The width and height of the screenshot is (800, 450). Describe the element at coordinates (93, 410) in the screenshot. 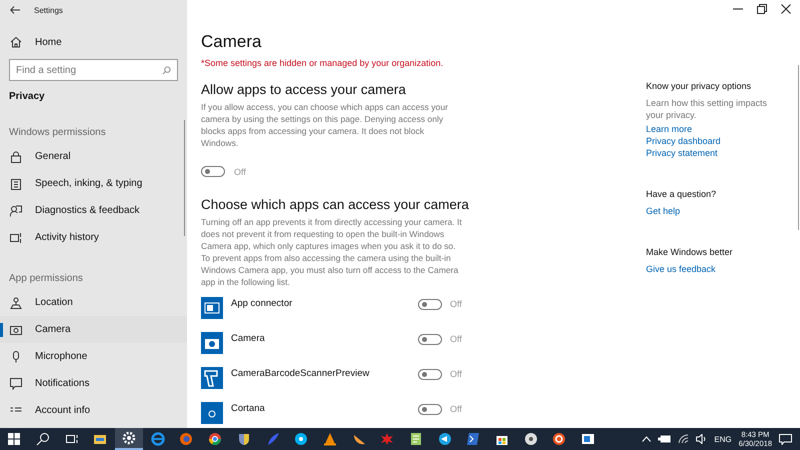

I see `sidebar-item: Account info` at that location.